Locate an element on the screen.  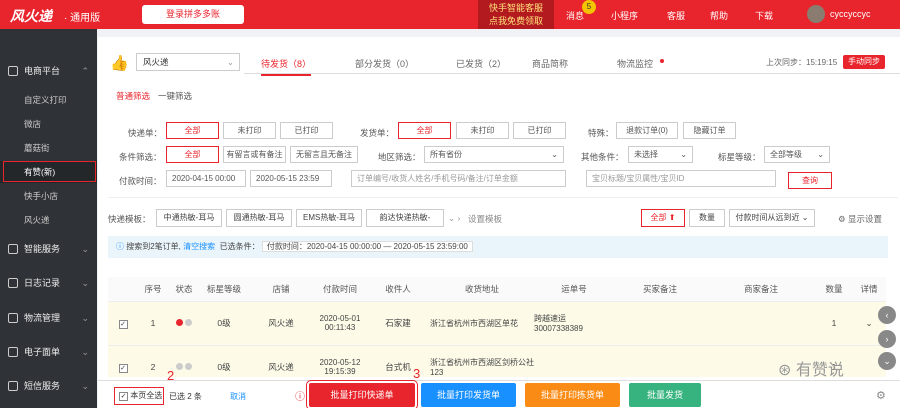
cell-buyer-note is located at coordinates (660, 361).